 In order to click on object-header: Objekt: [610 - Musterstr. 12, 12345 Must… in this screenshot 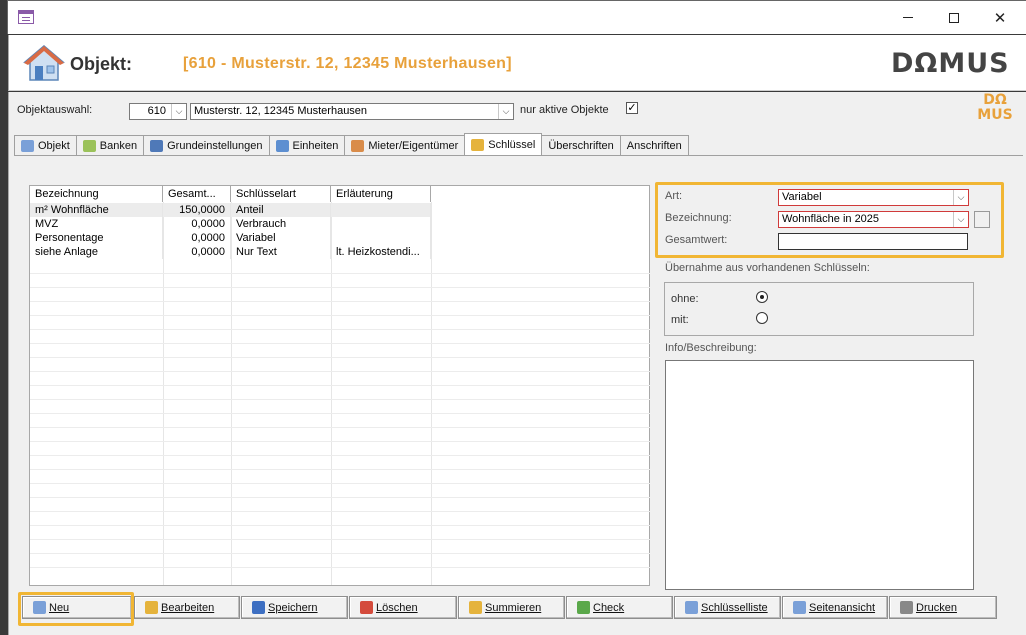, I will do `click(517, 63)`.